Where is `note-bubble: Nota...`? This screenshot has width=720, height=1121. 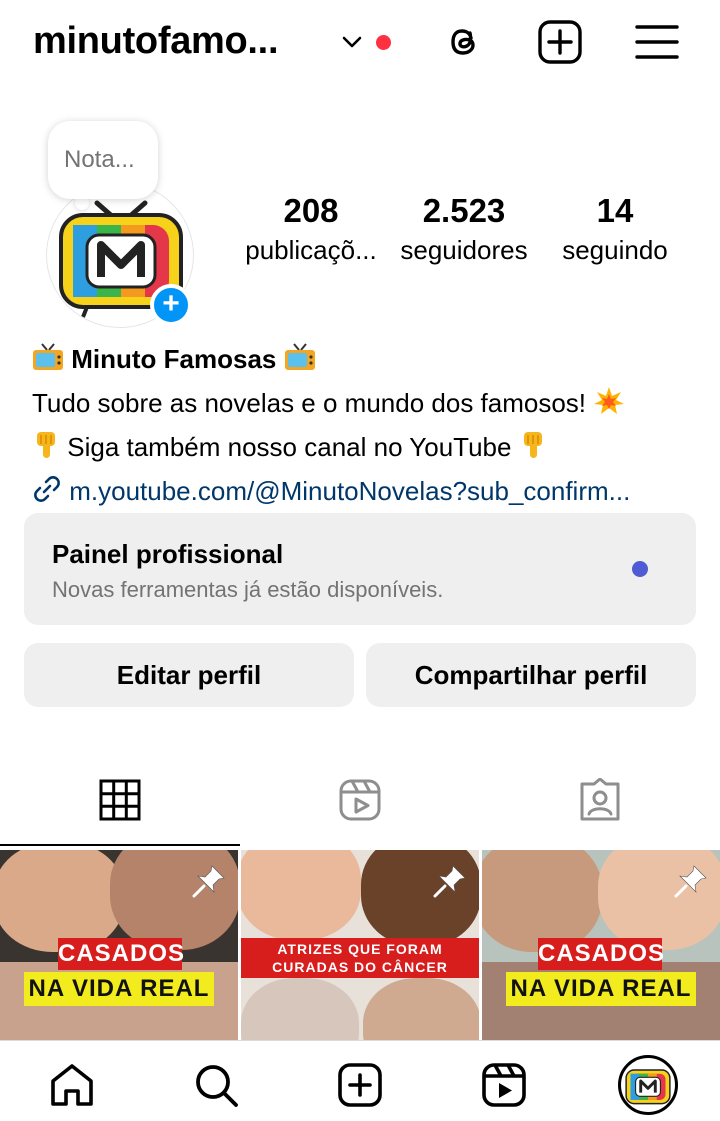 note-bubble: Nota... is located at coordinates (103, 160).